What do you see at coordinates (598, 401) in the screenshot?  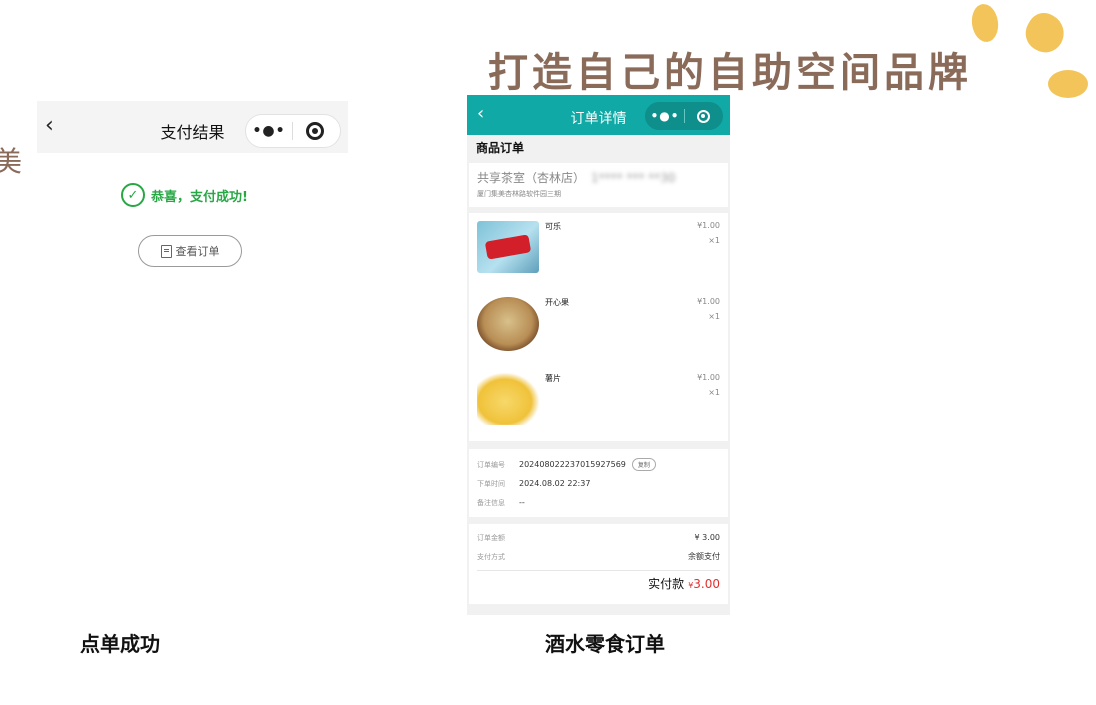 I see `list-item: 薯片 ¥1.00 ×1` at bounding box center [598, 401].